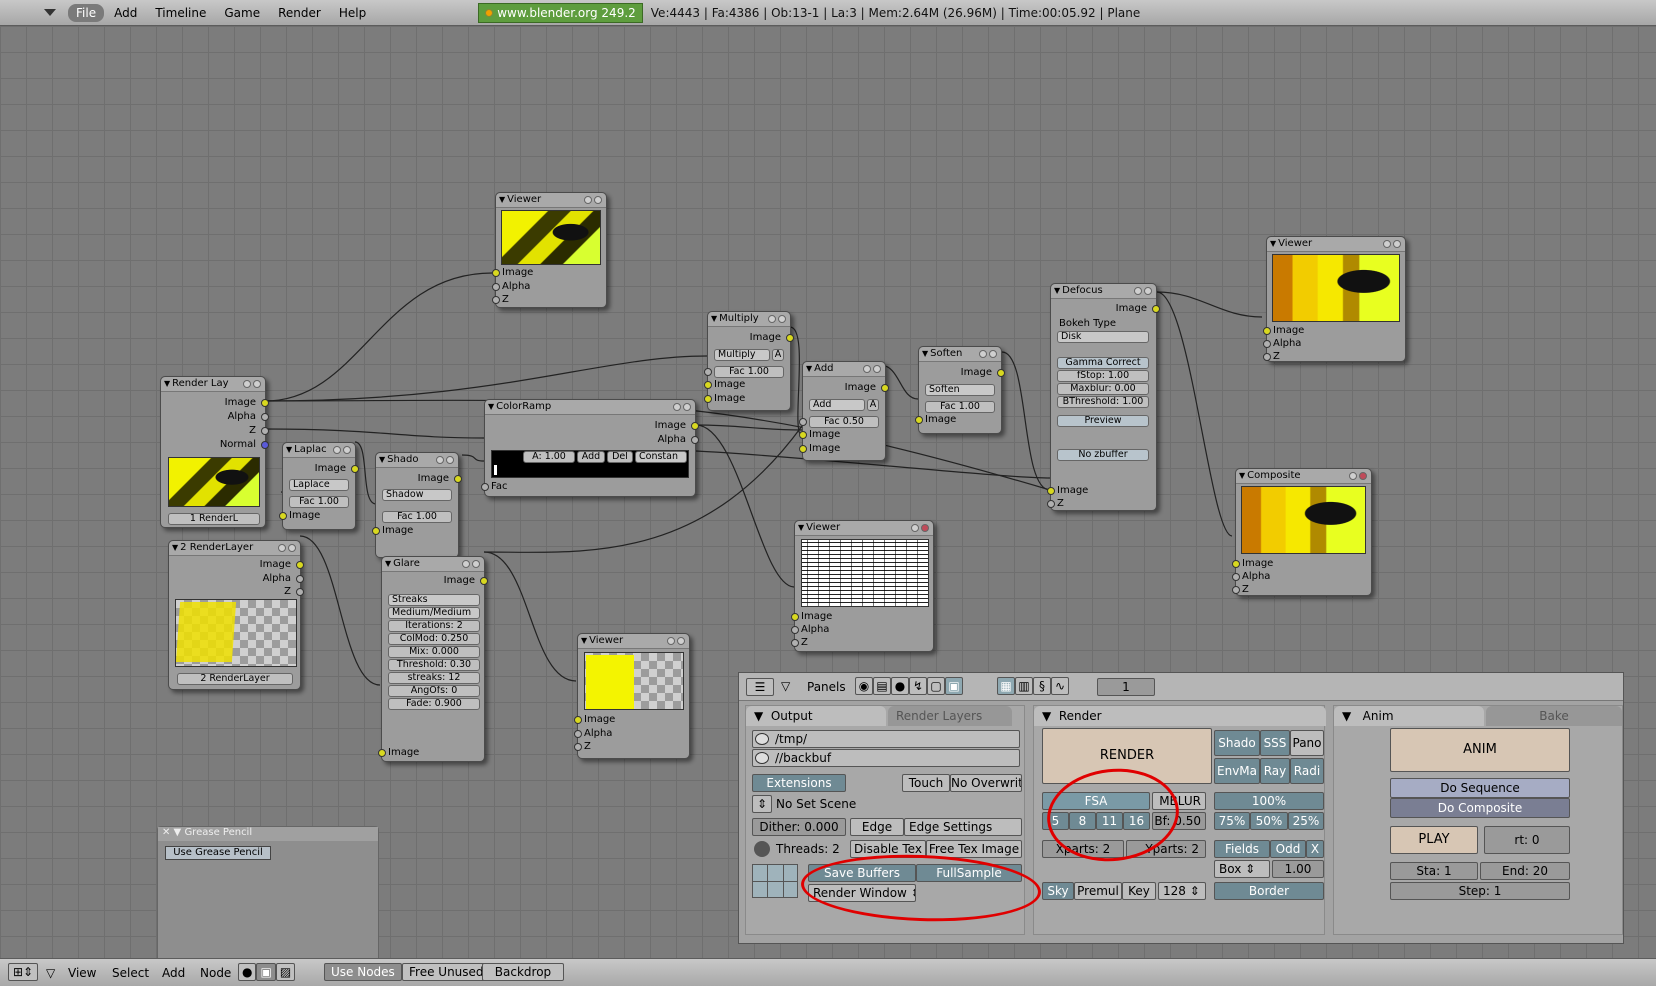 The image size is (1656, 986). Describe the element at coordinates (433, 564) in the screenshot. I see `node-header: ▼ Glare` at that location.